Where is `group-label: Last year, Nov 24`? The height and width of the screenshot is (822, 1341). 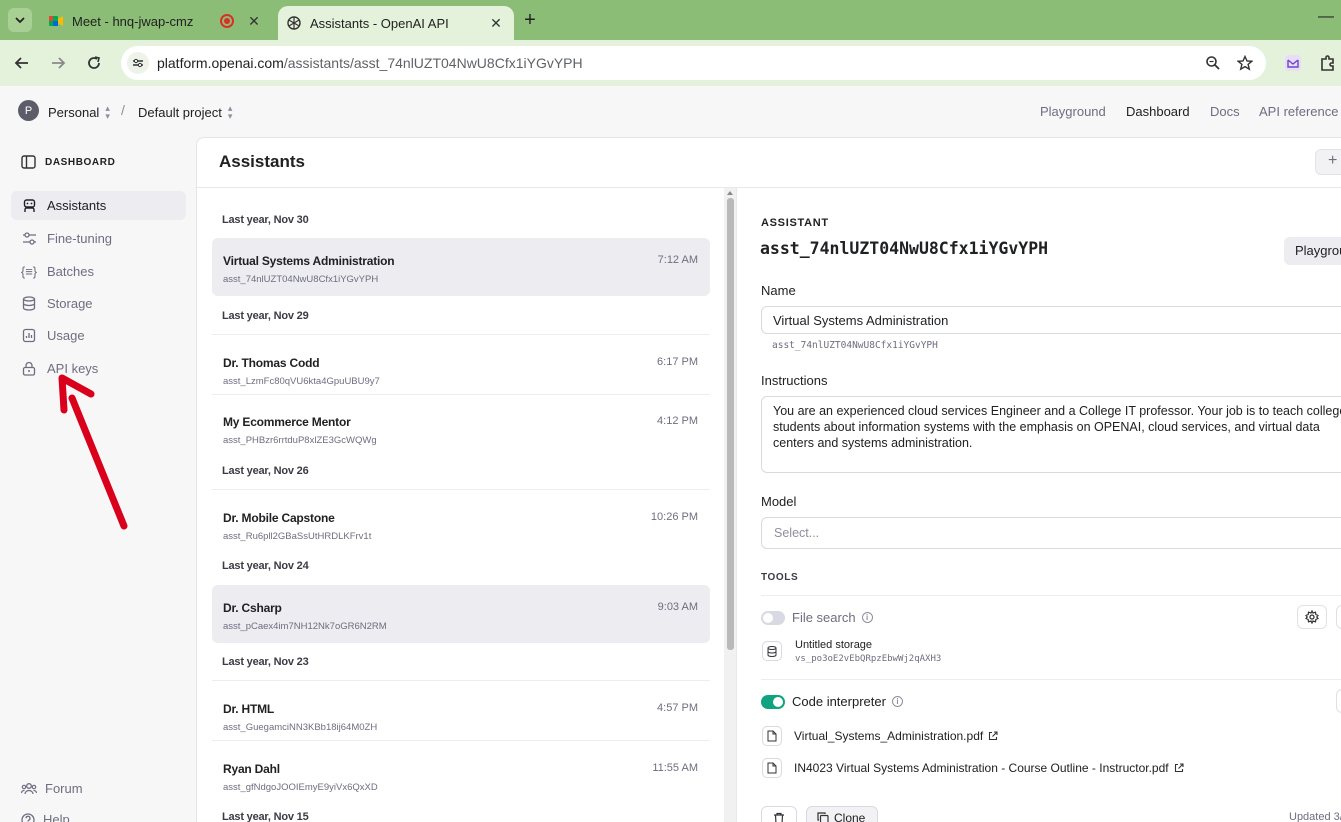 group-label: Last year, Nov 24 is located at coordinates (265, 566).